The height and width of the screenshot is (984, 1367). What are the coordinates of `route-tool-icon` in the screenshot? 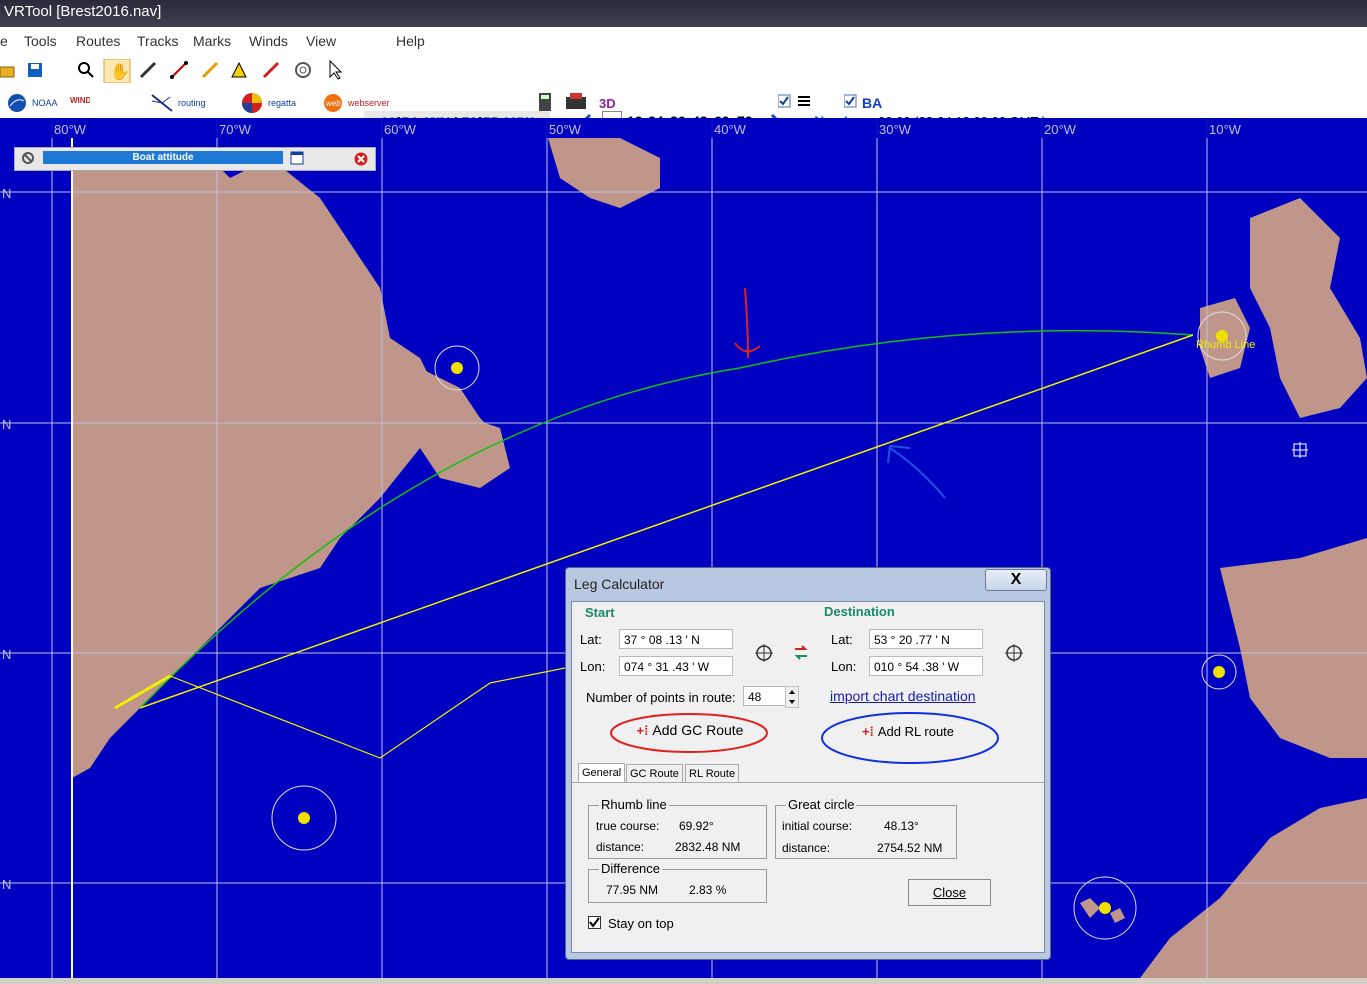 It's located at (179, 70).